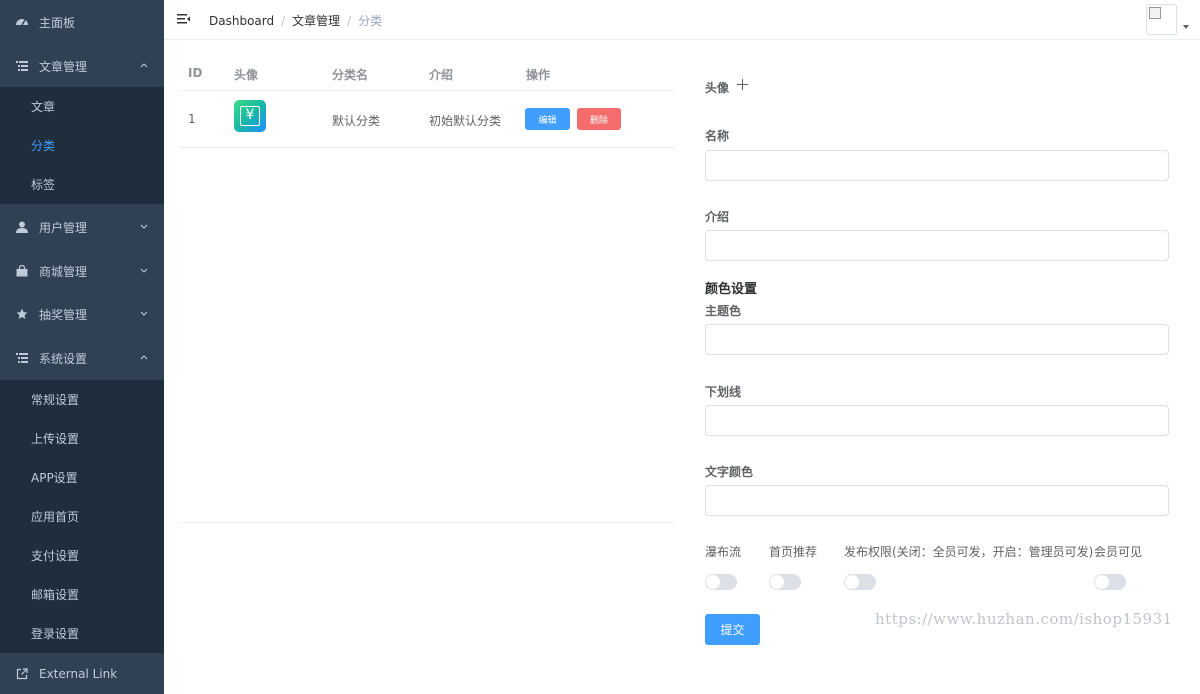  What do you see at coordinates (729, 472) in the screenshot?
I see `text-color-label: 文字颜色` at bounding box center [729, 472].